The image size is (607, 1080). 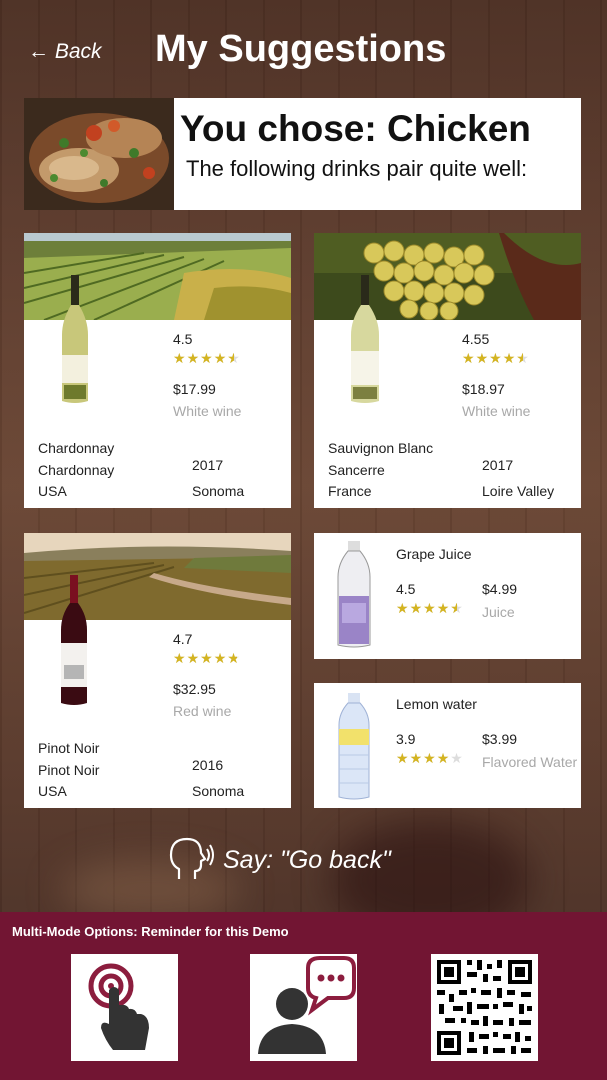 I want to click on water-bottle-icon, so click(x=354, y=746).